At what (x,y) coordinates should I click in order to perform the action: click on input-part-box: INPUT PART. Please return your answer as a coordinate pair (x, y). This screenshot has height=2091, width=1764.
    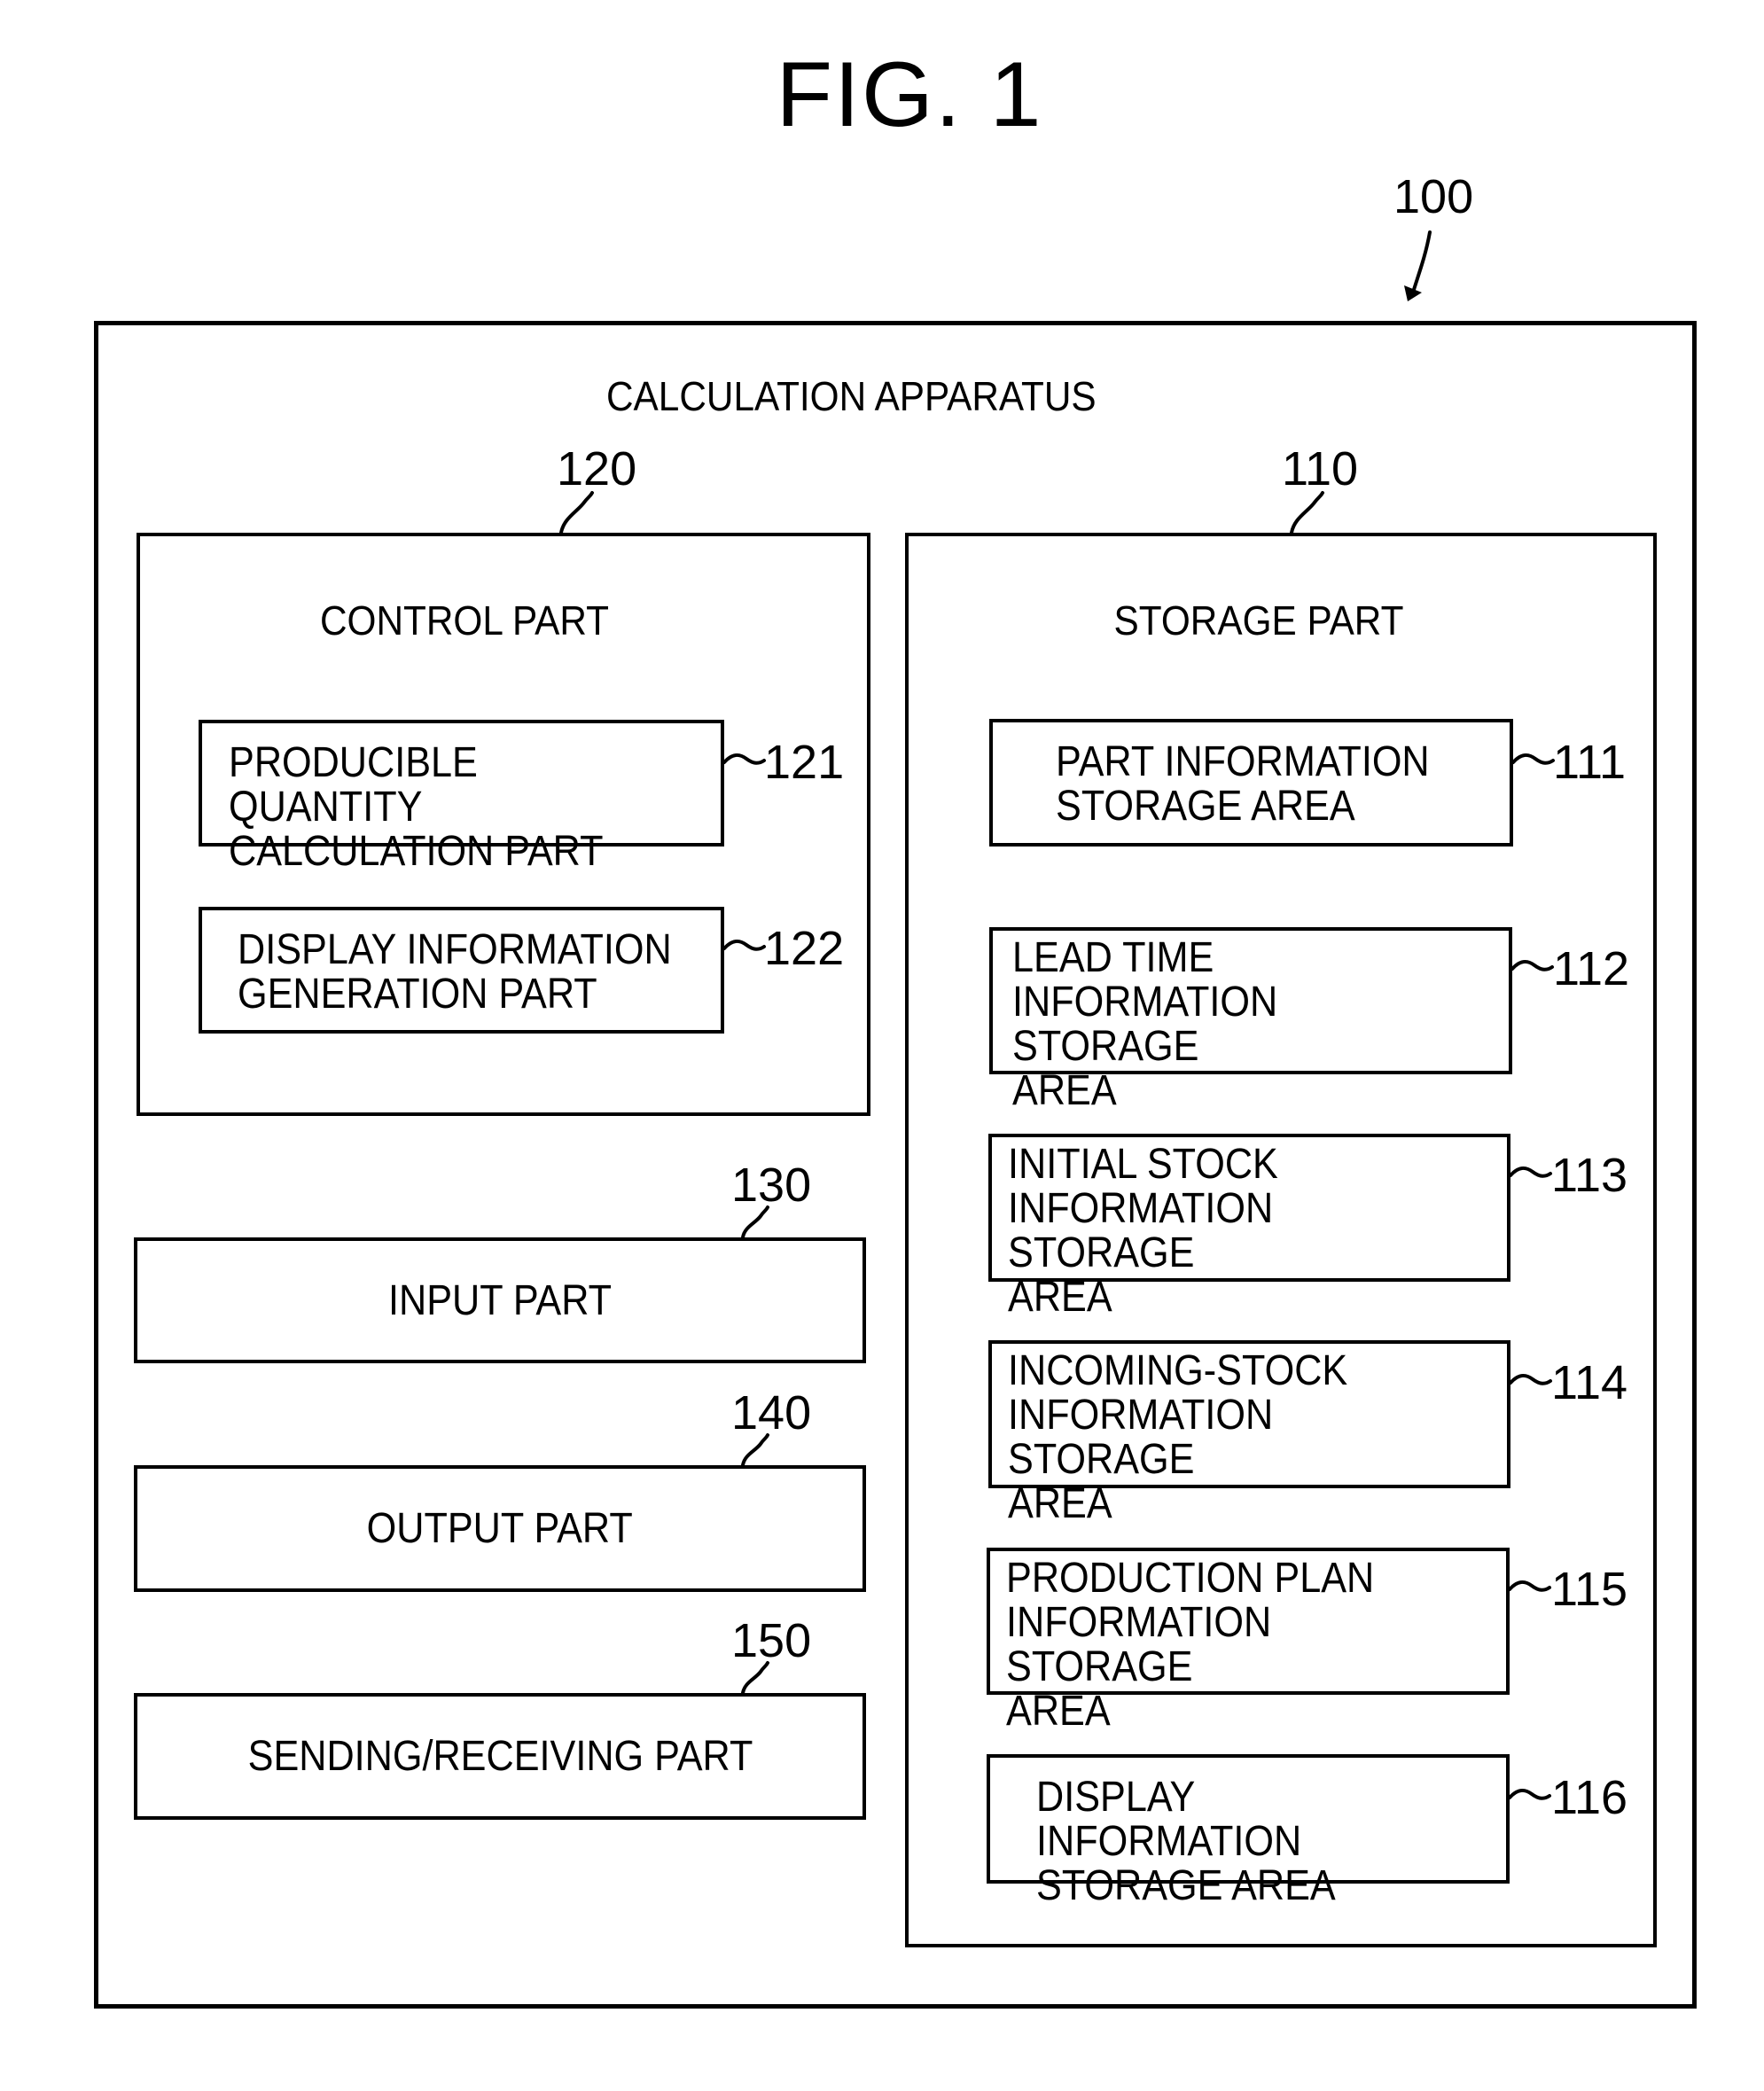
    Looking at the image, I should click on (500, 1300).